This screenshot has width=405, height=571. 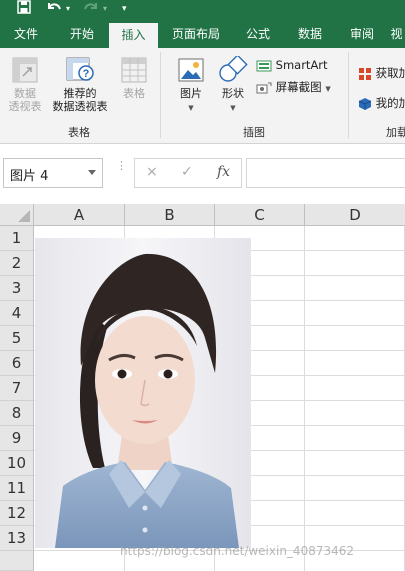 I want to click on undo-icon, so click(x=55, y=9).